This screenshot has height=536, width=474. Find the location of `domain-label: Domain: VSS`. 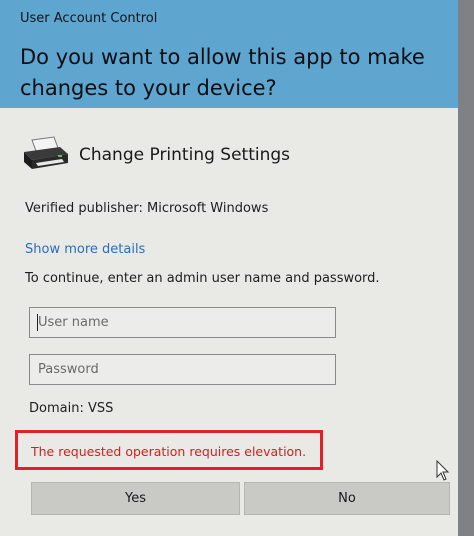

domain-label: Domain: VSS is located at coordinates (71, 408).